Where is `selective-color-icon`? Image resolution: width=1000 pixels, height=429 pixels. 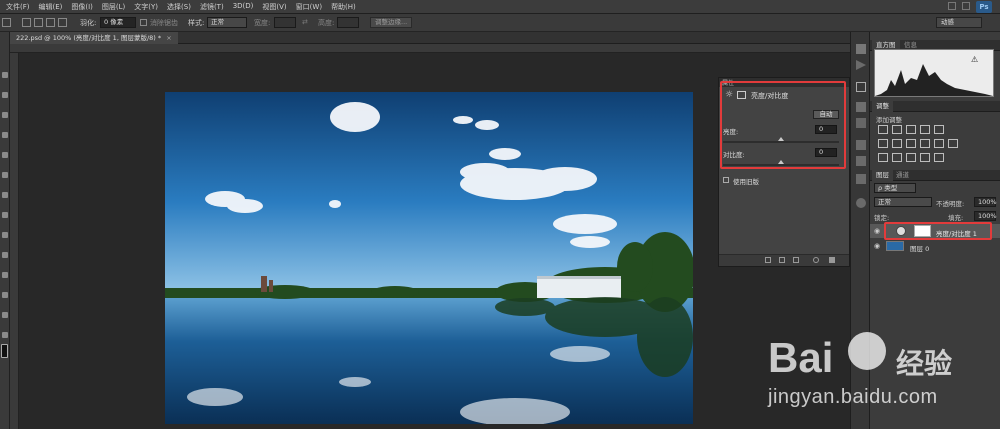 selective-color-icon is located at coordinates (939, 157).